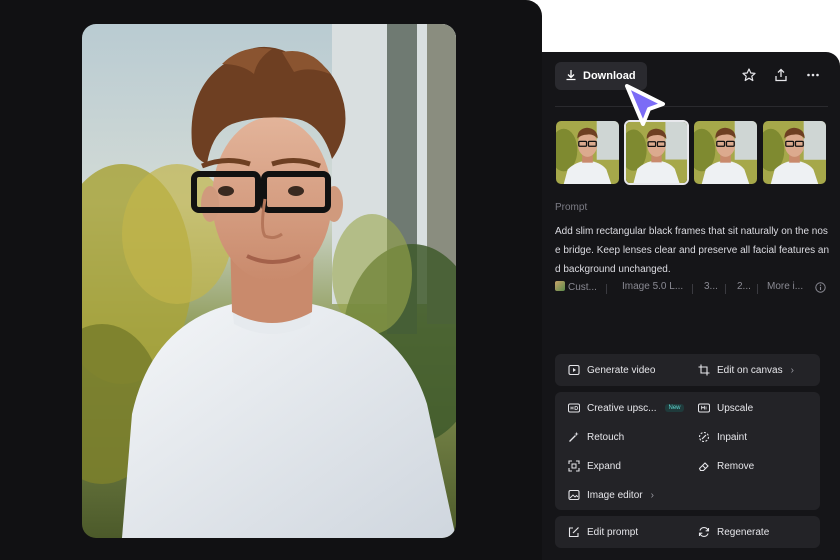 This screenshot has width=840, height=560. Describe the element at coordinates (704, 466) in the screenshot. I see `eraser-icon` at that location.